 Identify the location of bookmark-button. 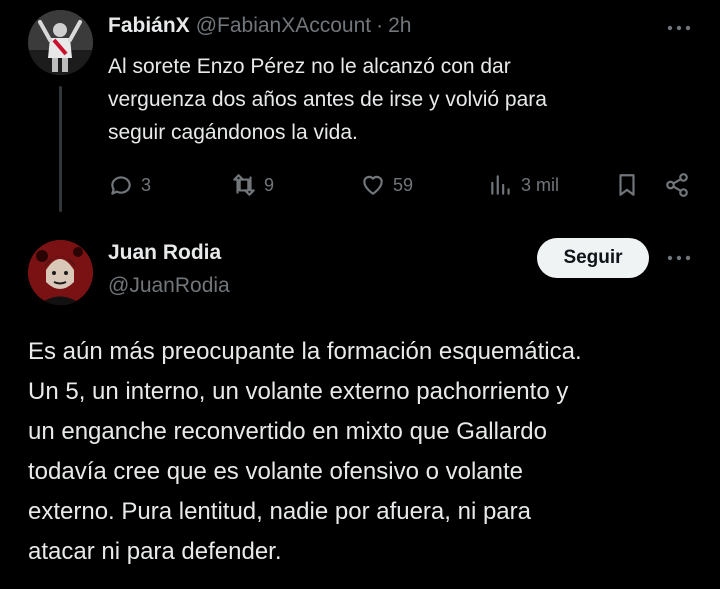
(627, 185).